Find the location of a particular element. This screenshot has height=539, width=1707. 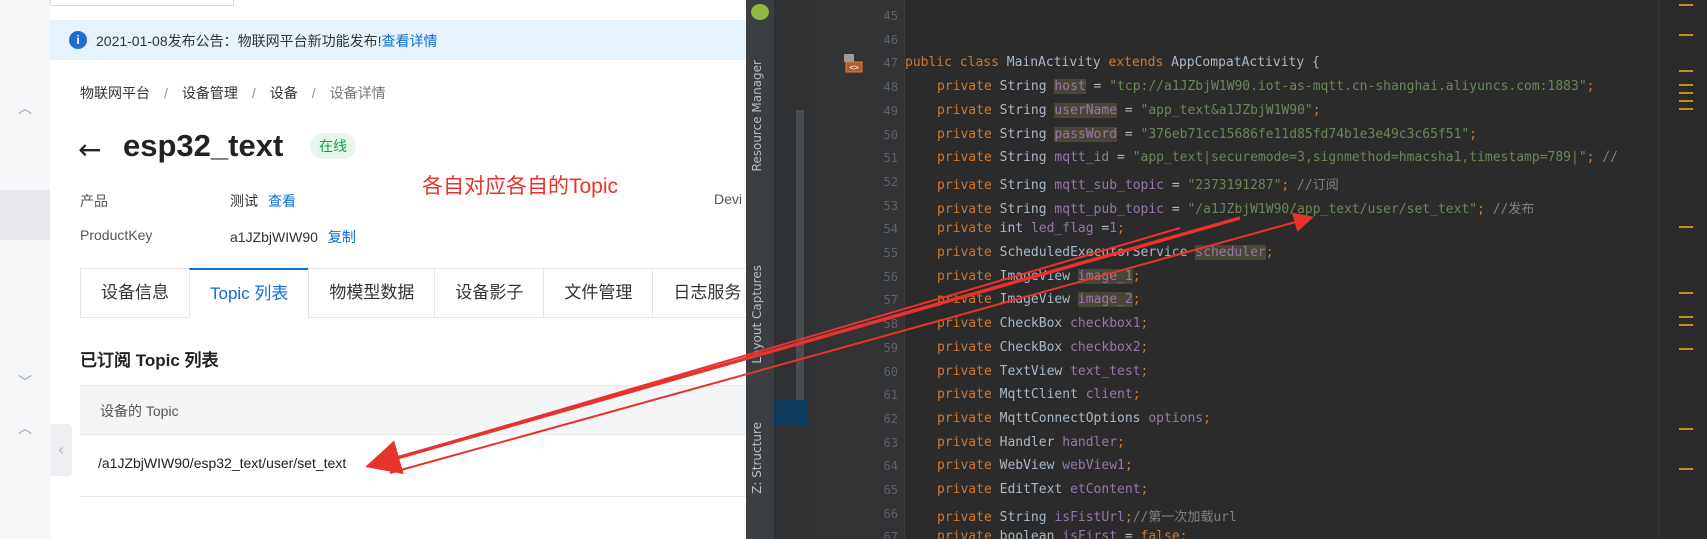

code-field: image_1 is located at coordinates (1105, 276).